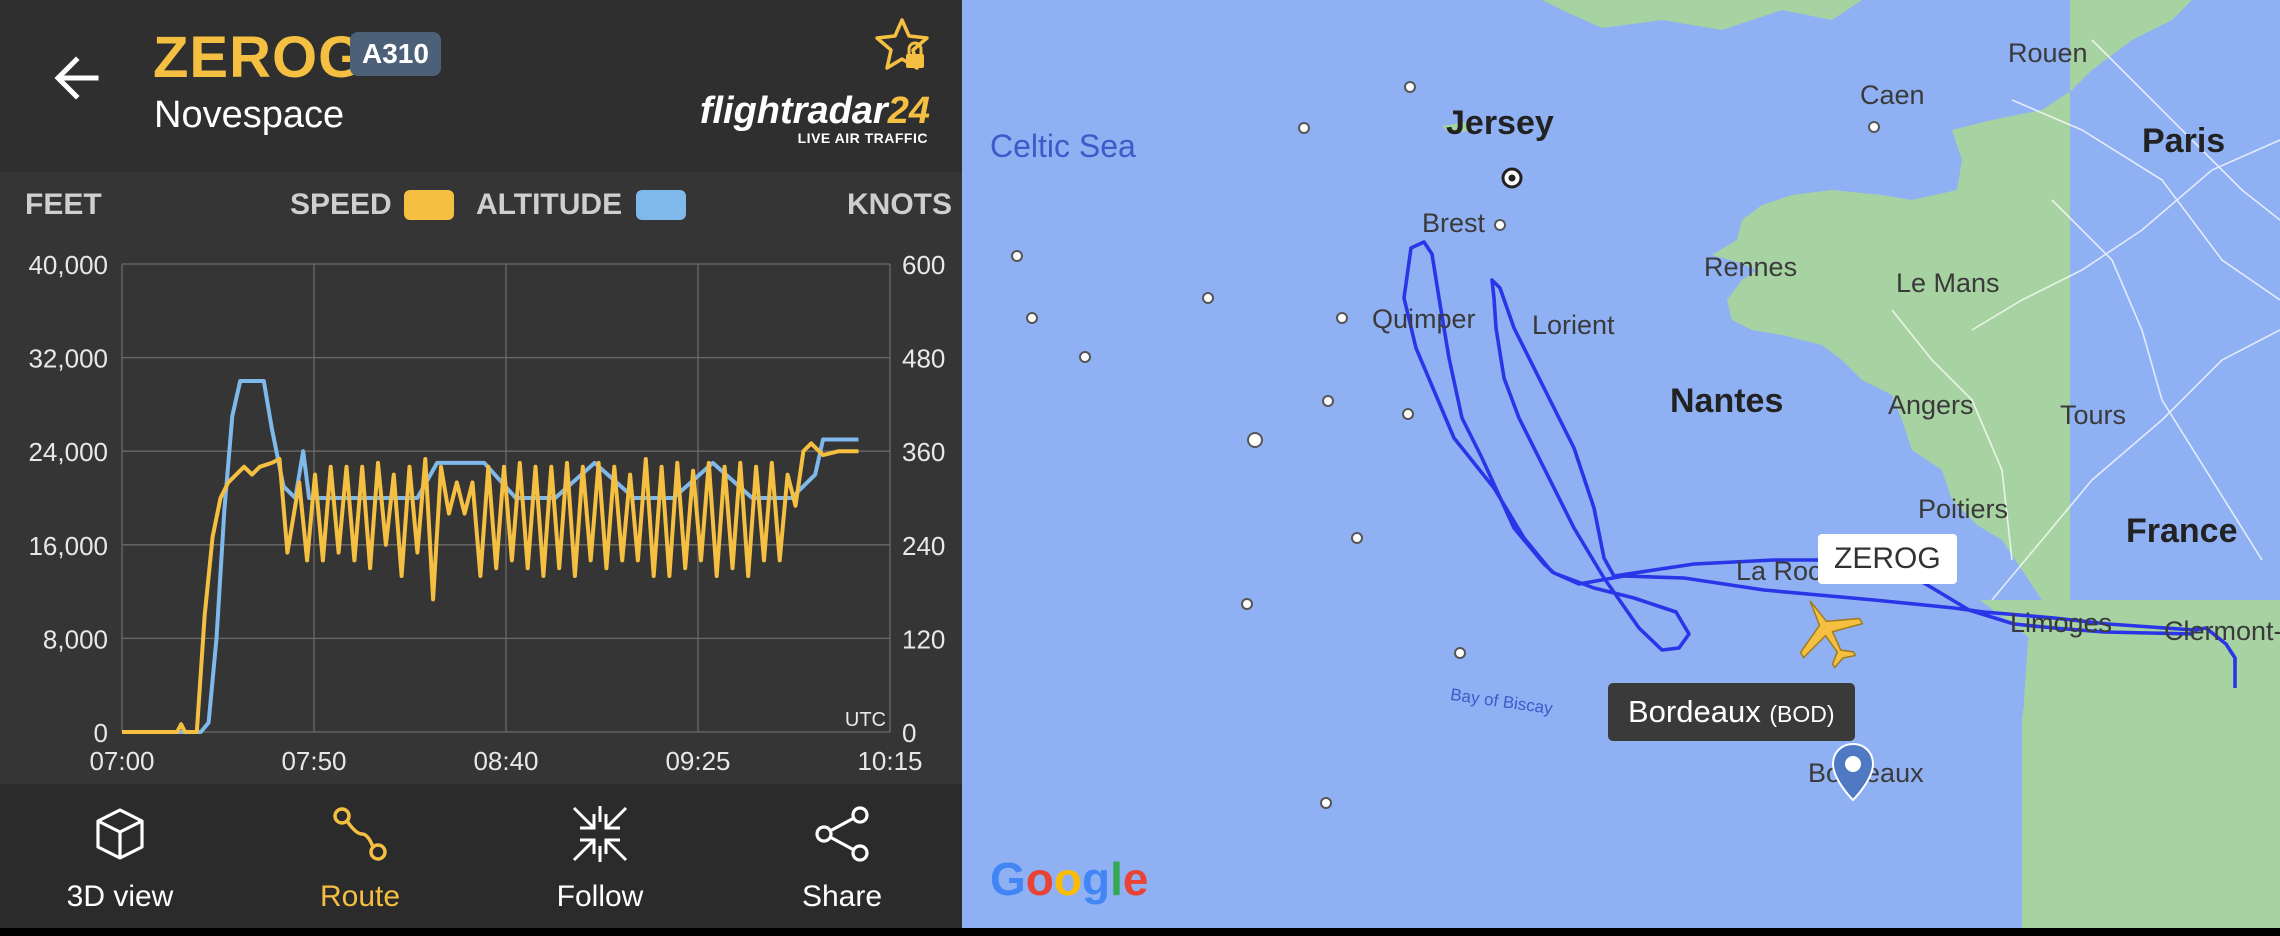  I want to click on y-right-tick-label: 0, so click(909, 733).